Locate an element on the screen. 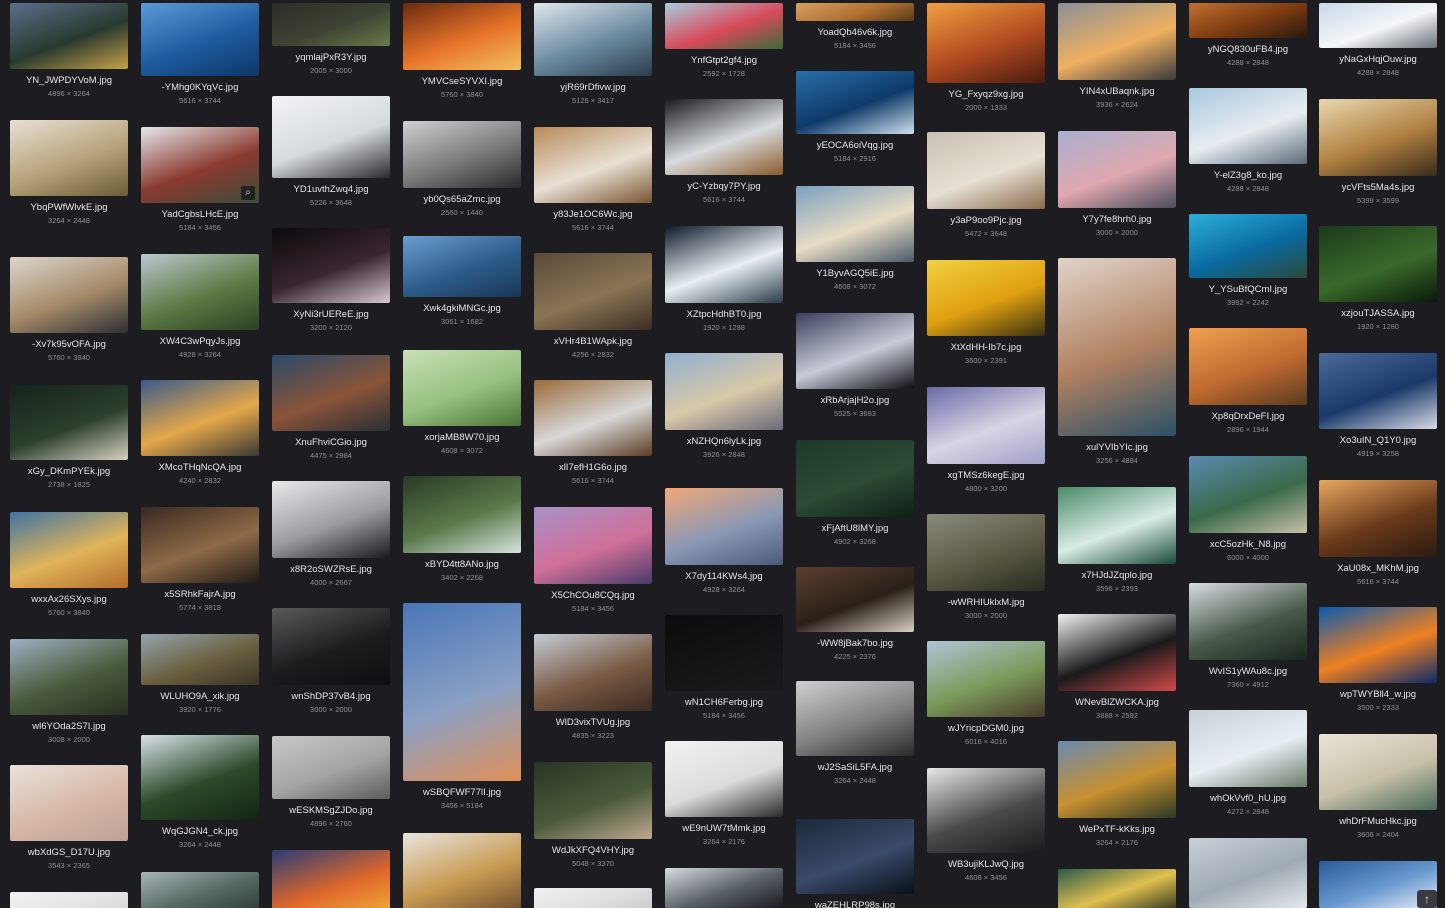 The image size is (1445, 908). image-dimensions: 5184 × 3456 is located at coordinates (593, 608).